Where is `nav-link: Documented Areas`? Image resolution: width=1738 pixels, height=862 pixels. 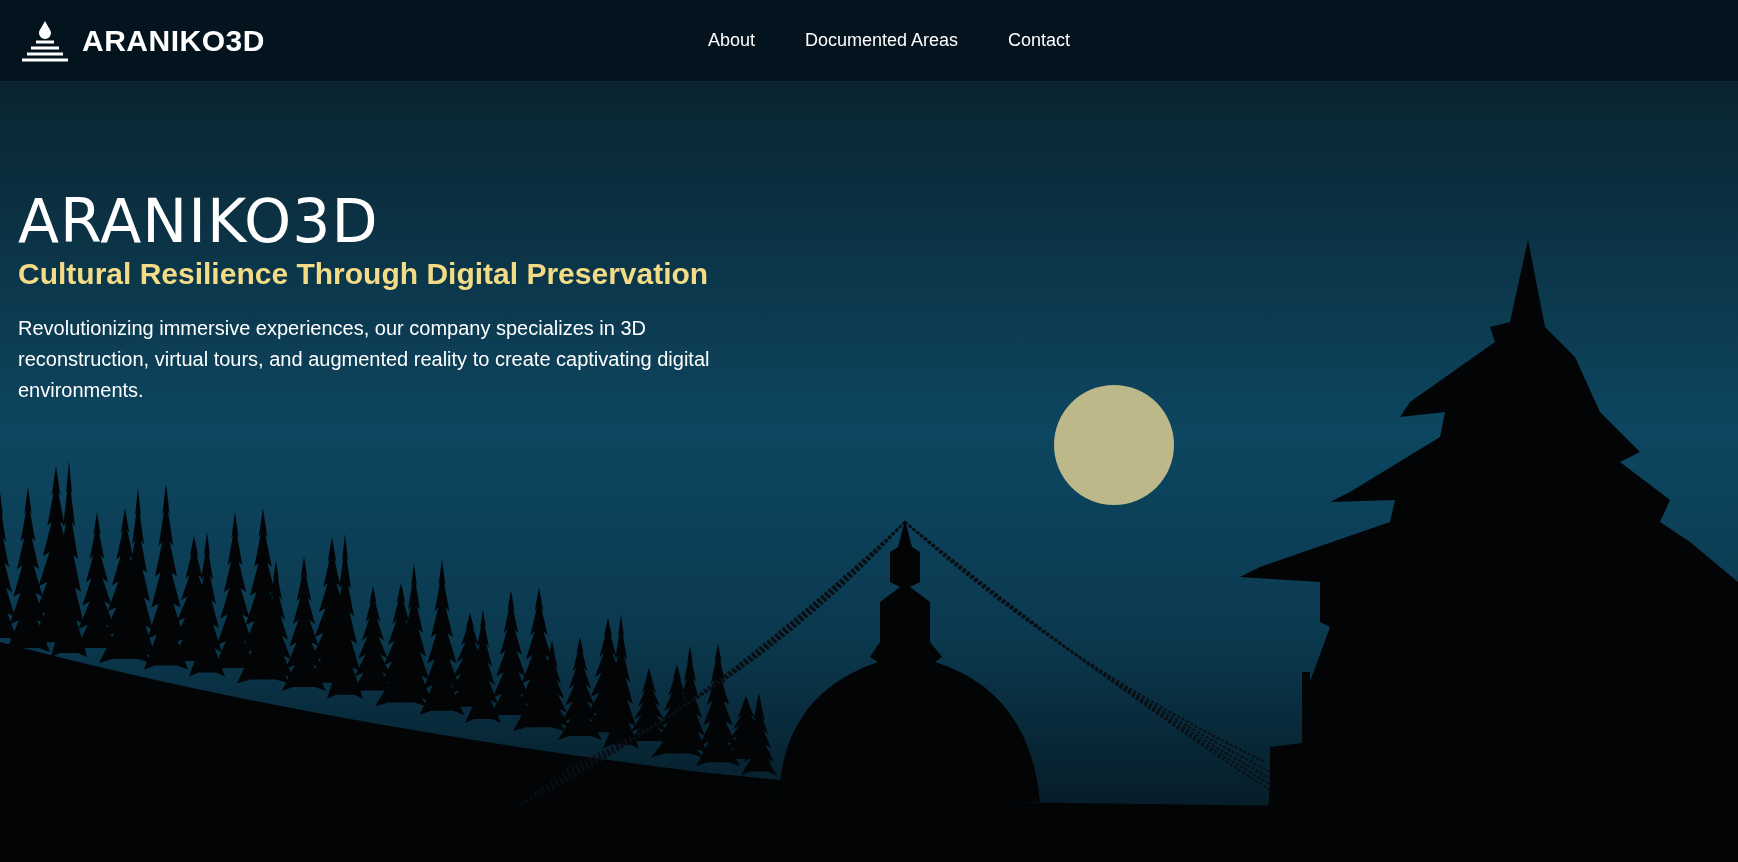 nav-link: Documented Areas is located at coordinates (881, 40).